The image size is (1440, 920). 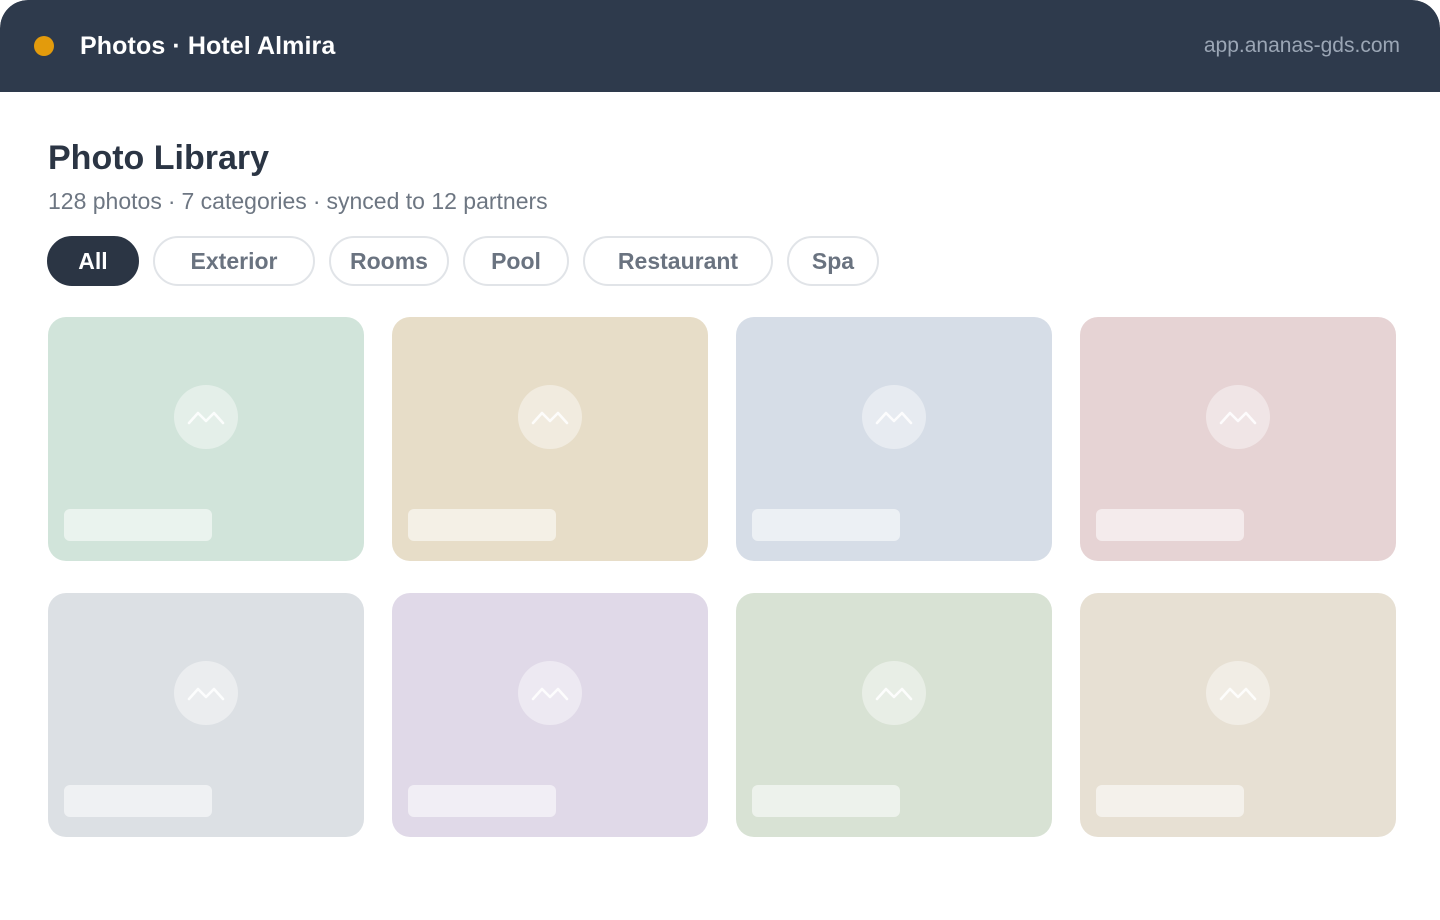 I want to click on filter-chip-all: All, so click(x=93, y=261).